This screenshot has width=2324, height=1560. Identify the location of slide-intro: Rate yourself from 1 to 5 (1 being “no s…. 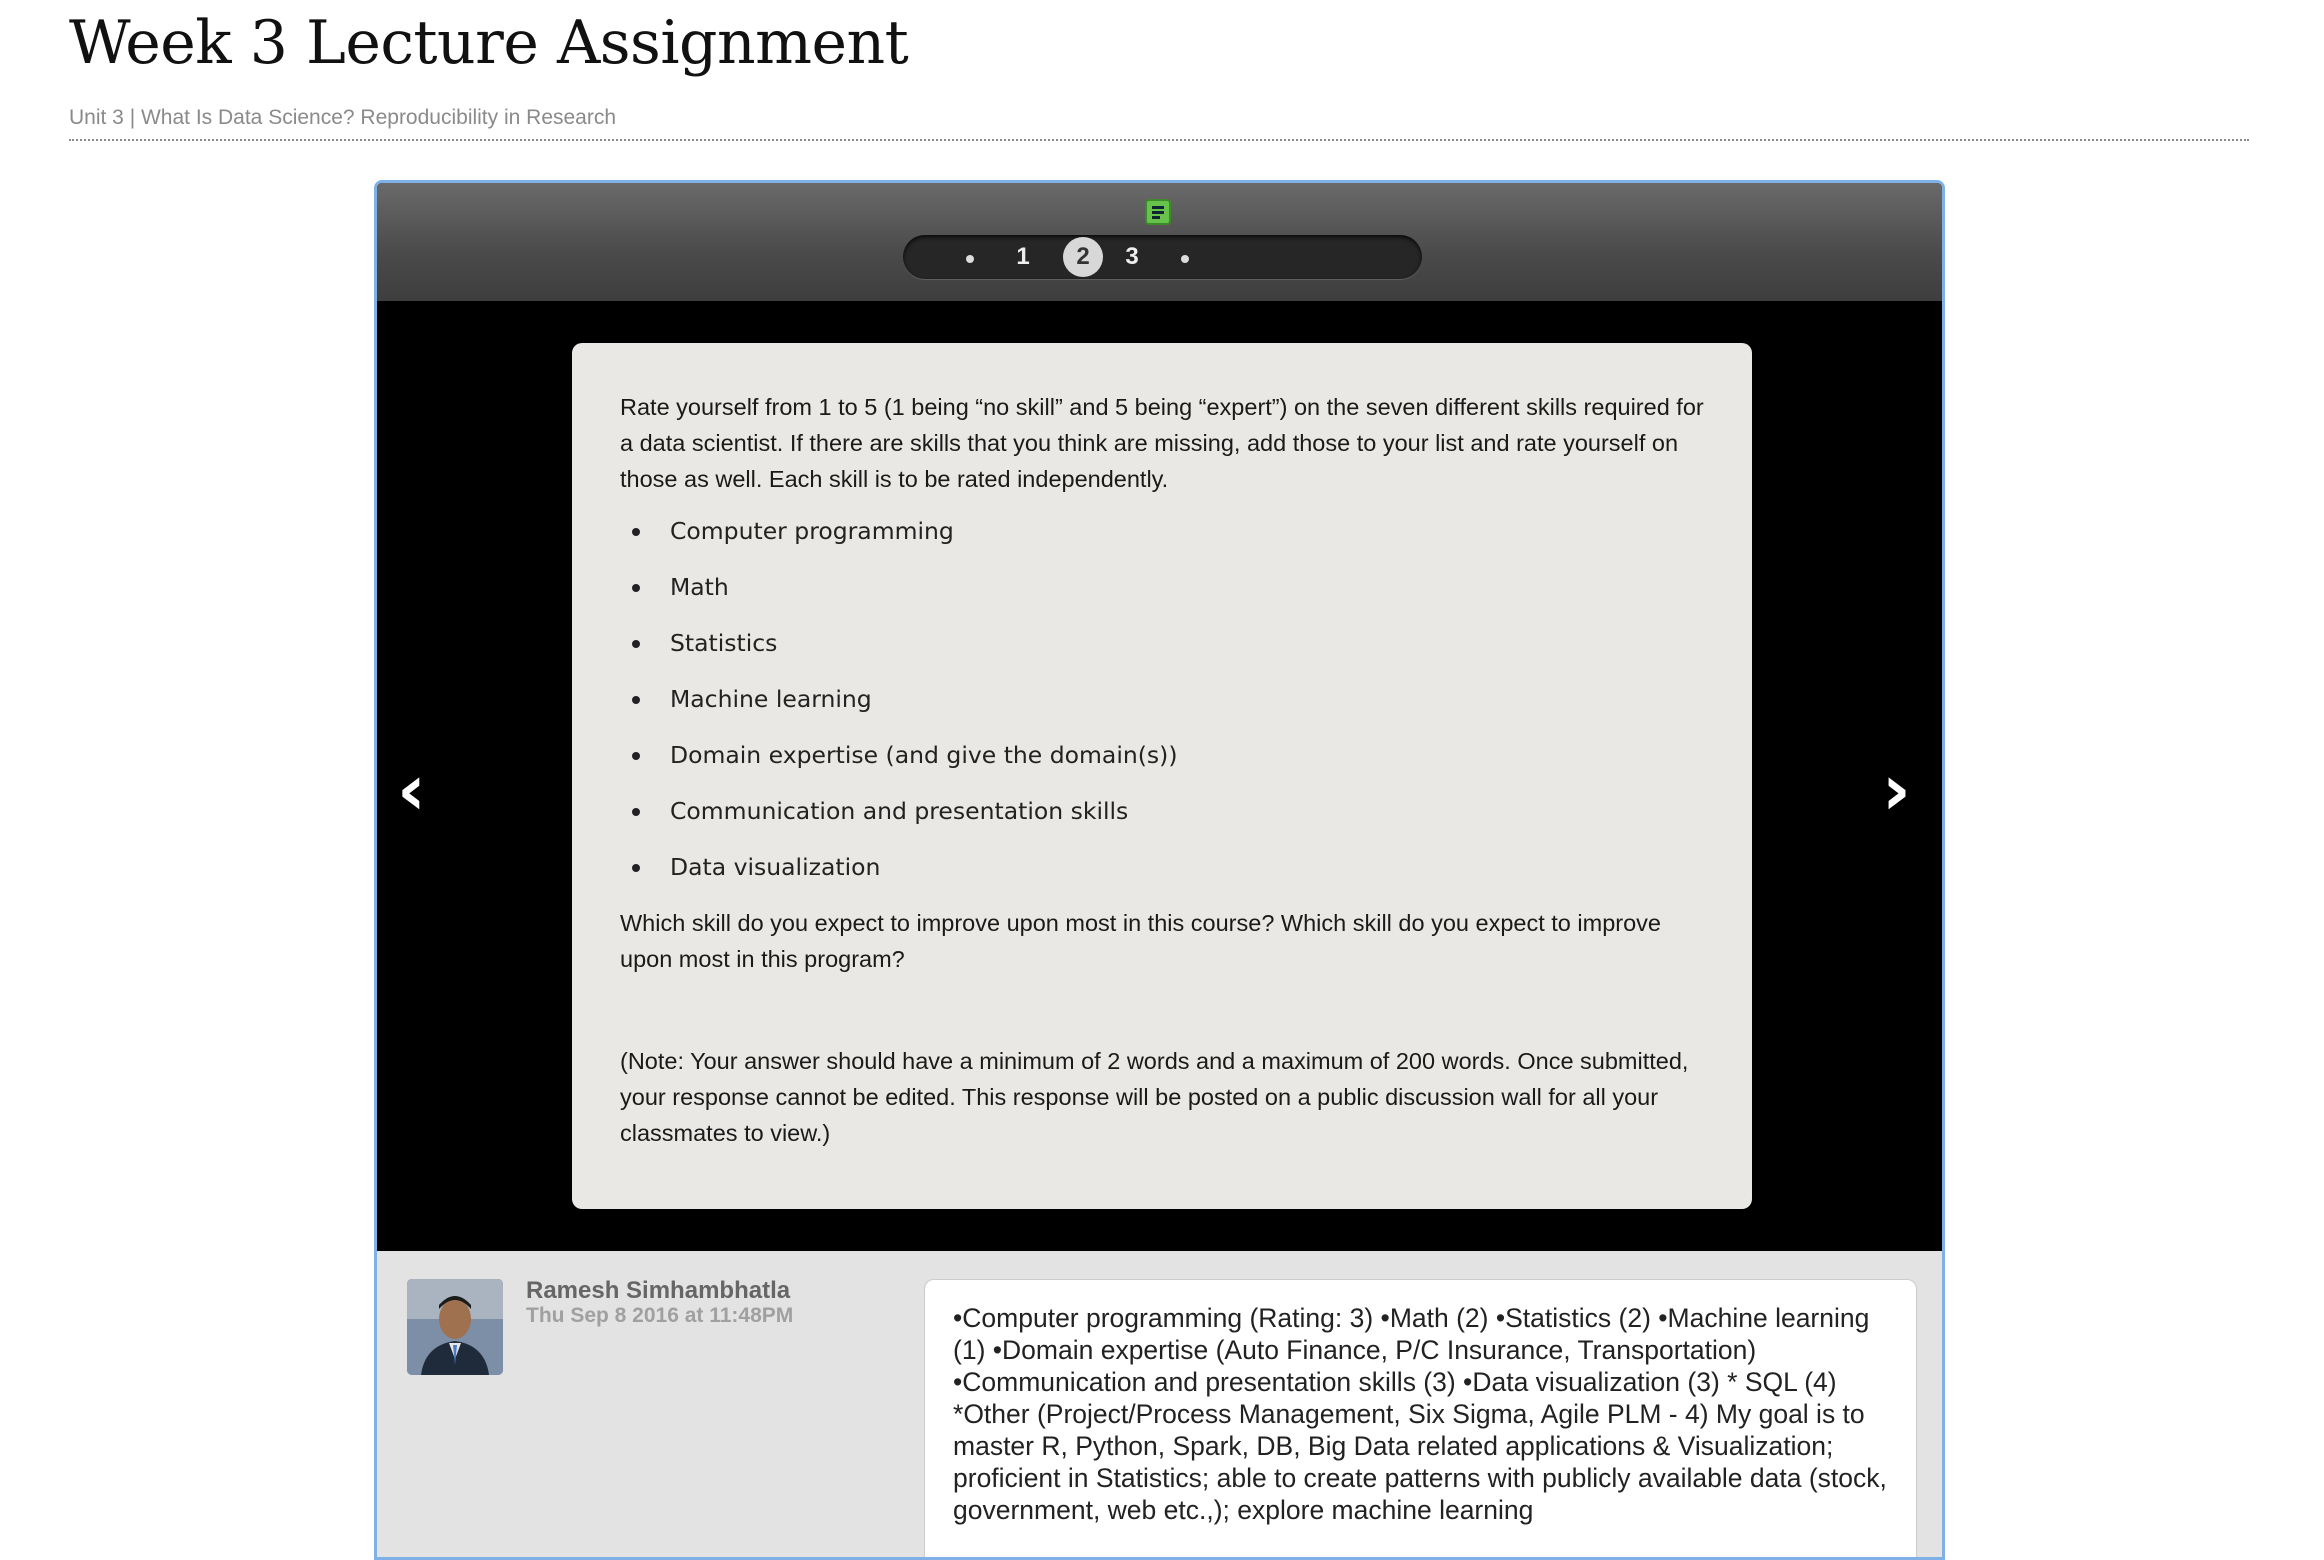
(1162, 443).